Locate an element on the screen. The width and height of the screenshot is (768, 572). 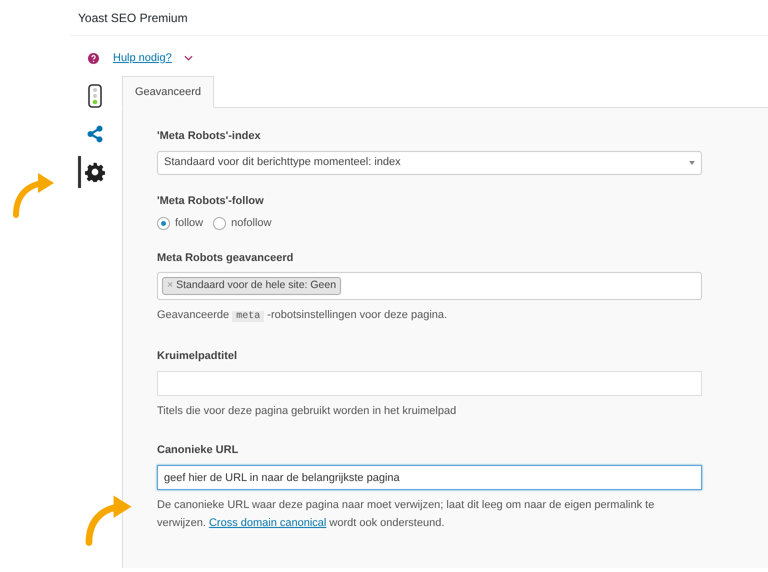
field-label: 'Meta Robots'-follow is located at coordinates (211, 201).